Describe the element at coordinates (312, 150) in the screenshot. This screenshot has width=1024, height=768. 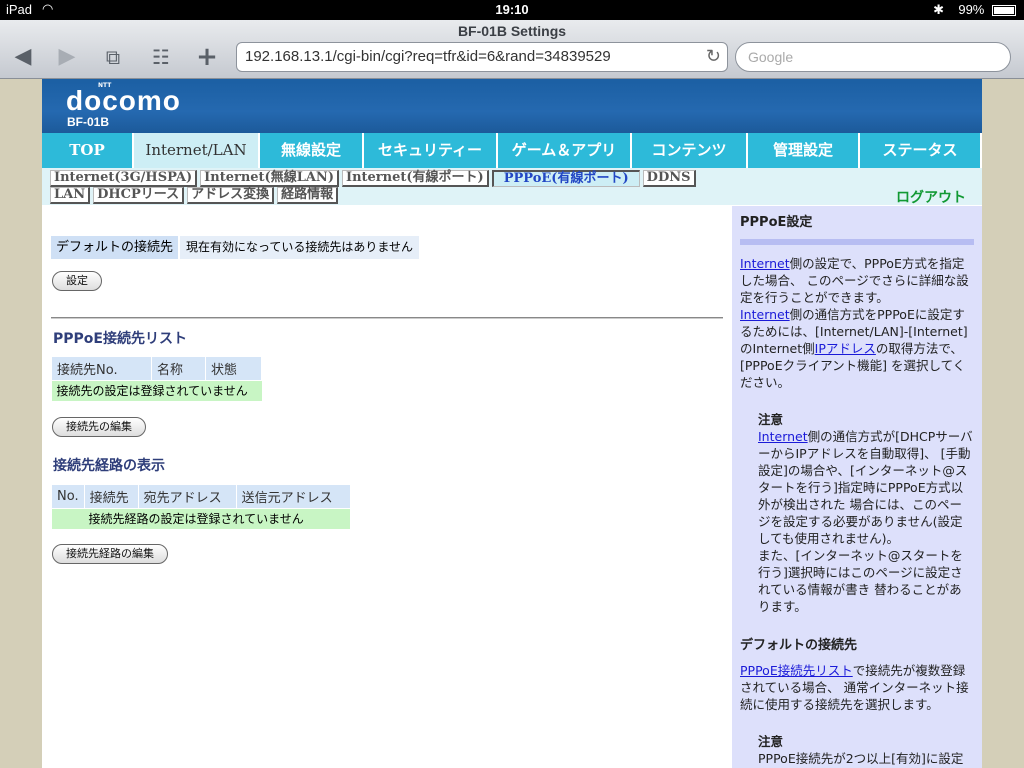
I see `tab-wireless: 無線設定` at that location.